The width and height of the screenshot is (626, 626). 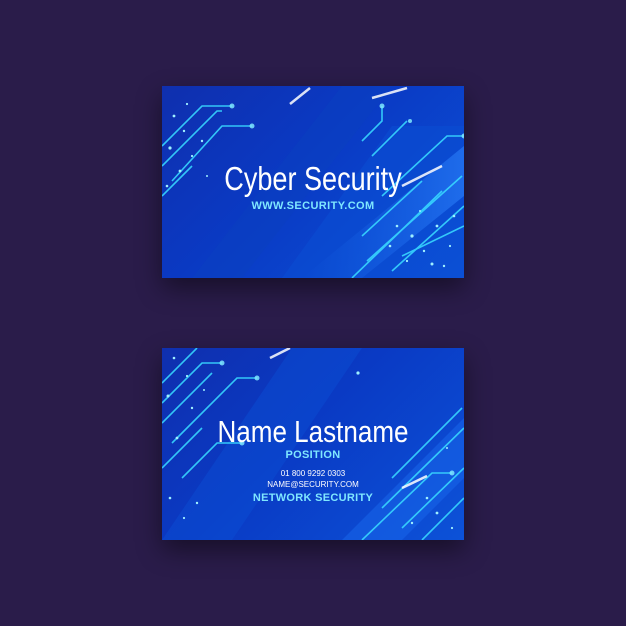 I want to click on phone-number: 01 800 9292 0303, so click(x=313, y=473).